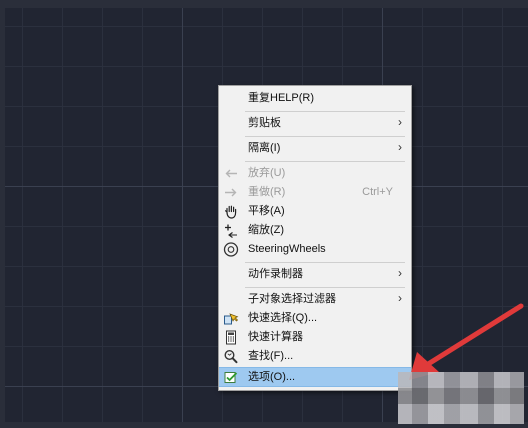 This screenshot has height=428, width=528. What do you see at coordinates (231, 173) in the screenshot?
I see `undo-arrow-icon` at bounding box center [231, 173].